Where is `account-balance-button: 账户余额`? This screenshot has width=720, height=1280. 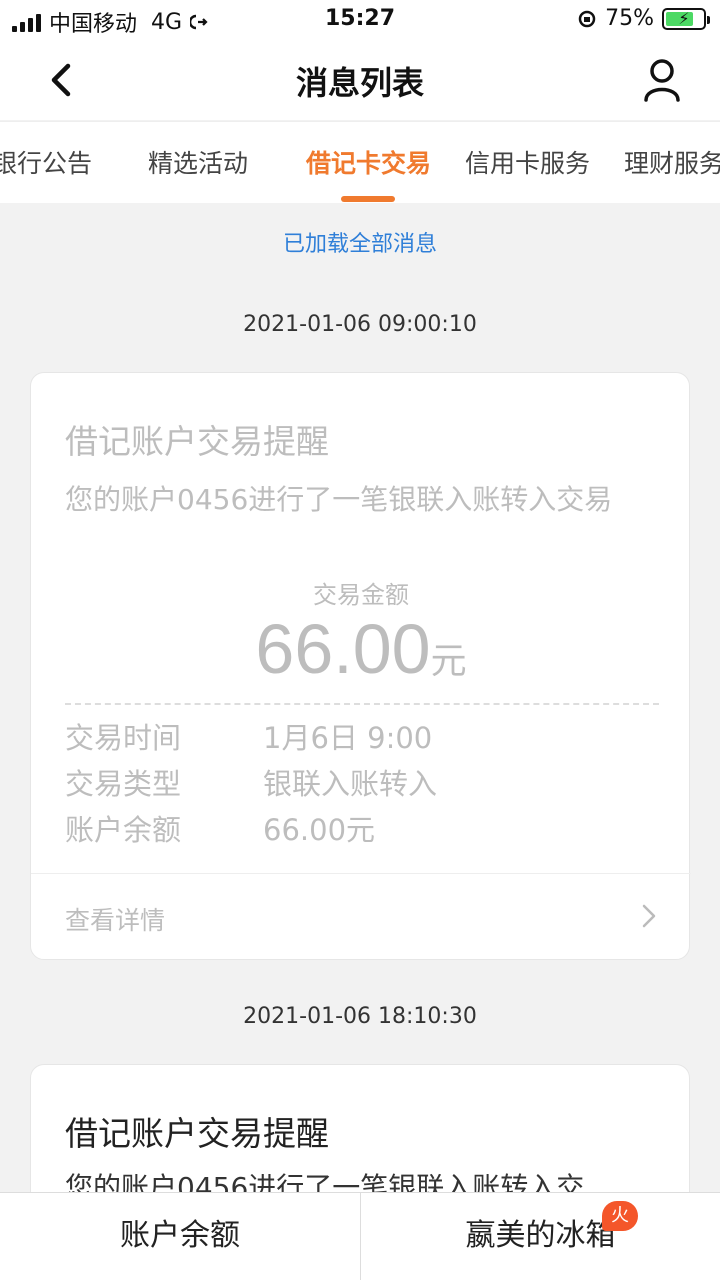
account-balance-button: 账户余额 is located at coordinates (180, 1236).